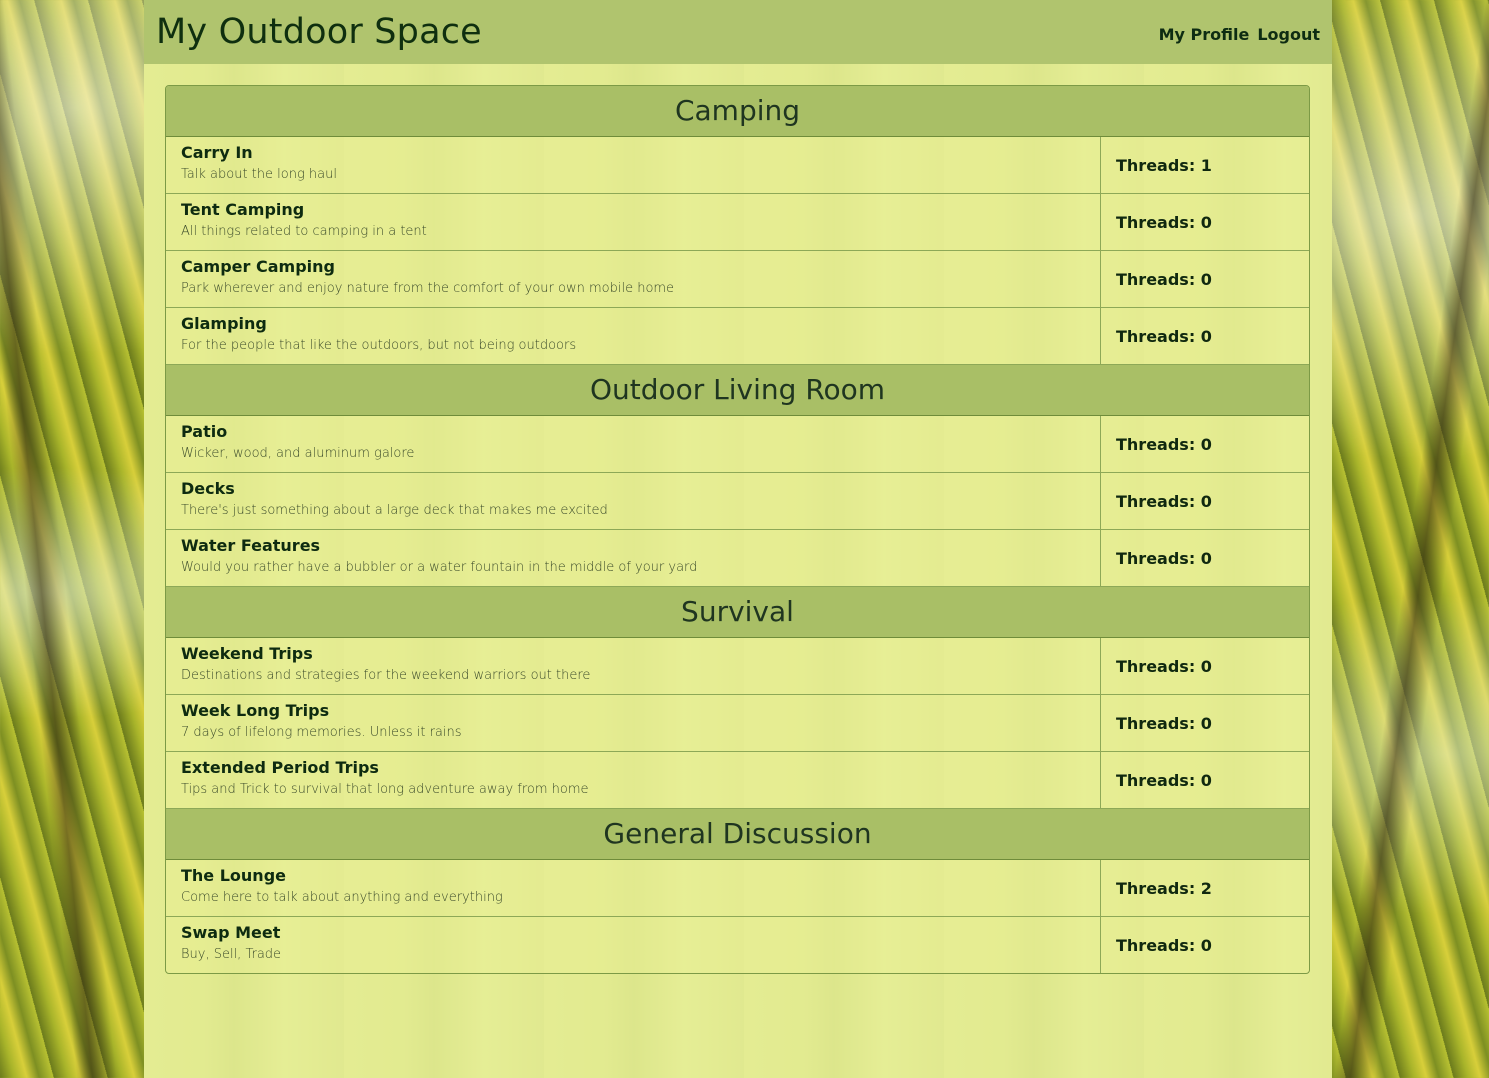 The image size is (1489, 1078). I want to click on forum-link: Carry In, so click(633, 153).